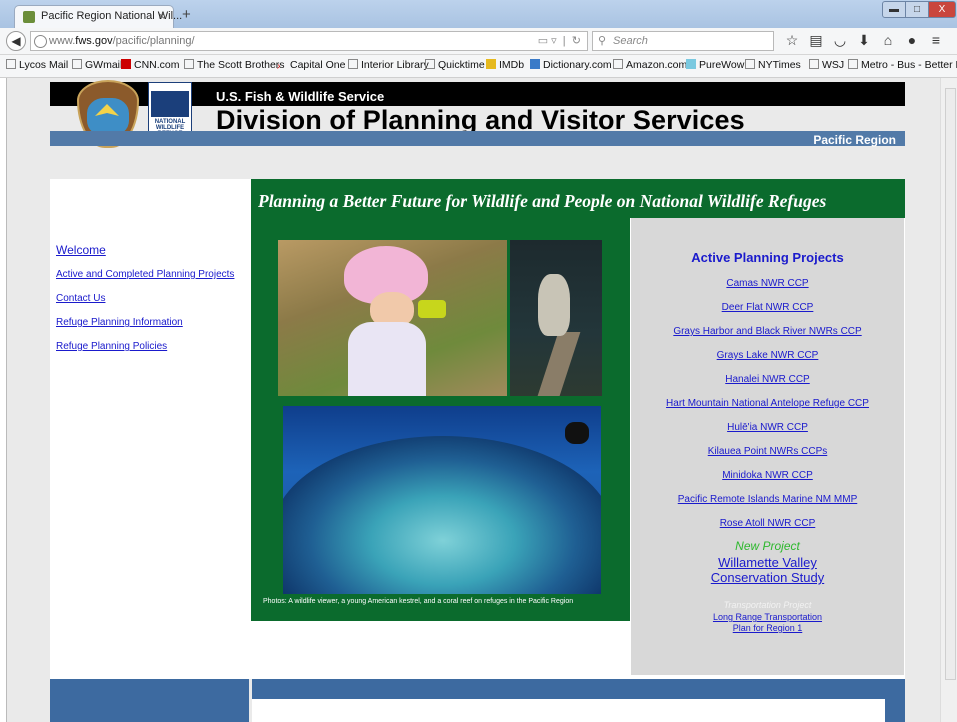  Describe the element at coordinates (150, 65) in the screenshot. I see `bookmark-cnn: CNN.com` at that location.